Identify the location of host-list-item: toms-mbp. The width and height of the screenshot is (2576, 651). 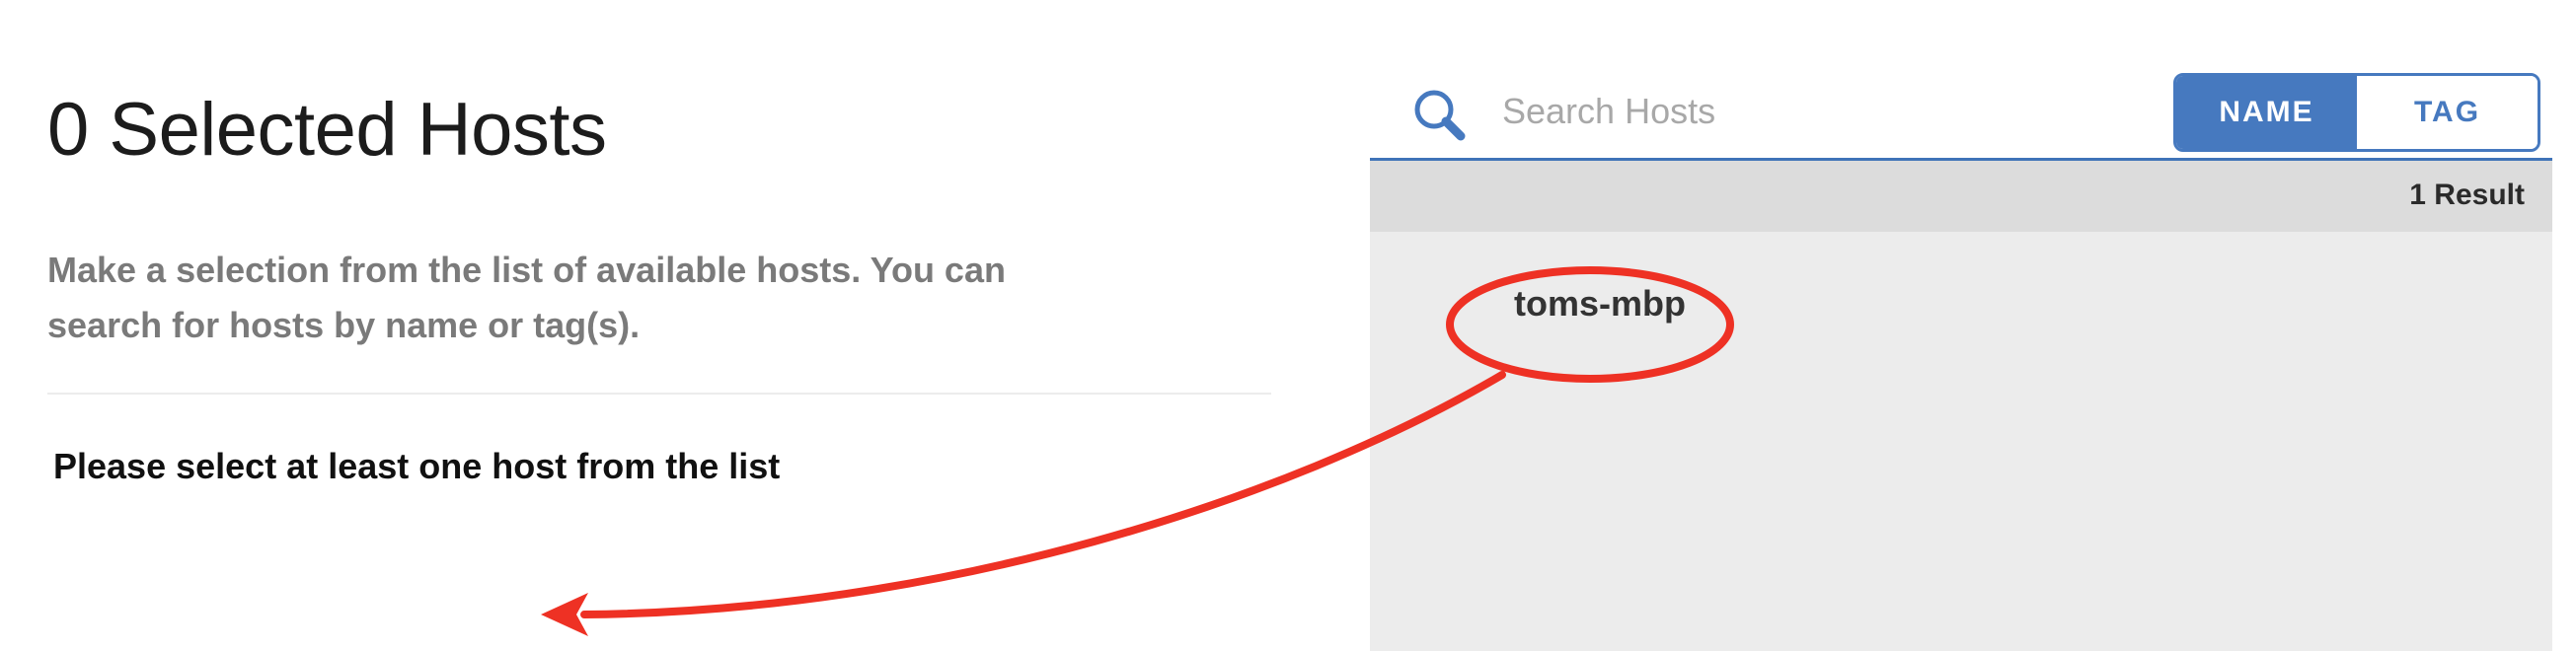
(1600, 304).